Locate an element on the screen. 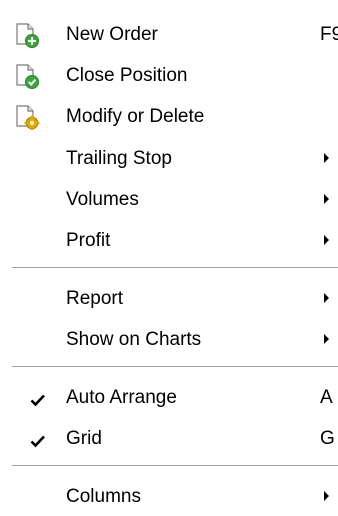  menu-item-trailing-stop: Trailing Stop is located at coordinates (169, 158).